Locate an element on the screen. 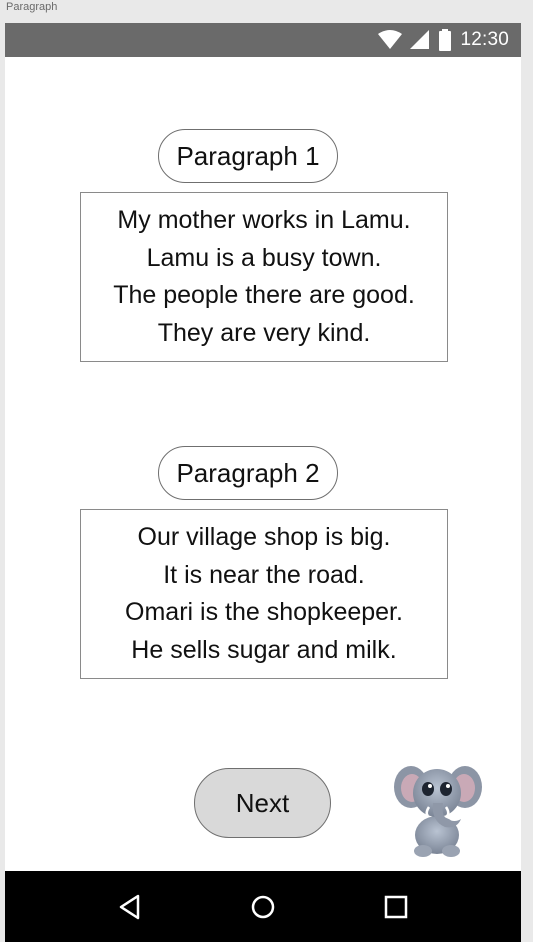  next-button-label: Next is located at coordinates (262, 802).